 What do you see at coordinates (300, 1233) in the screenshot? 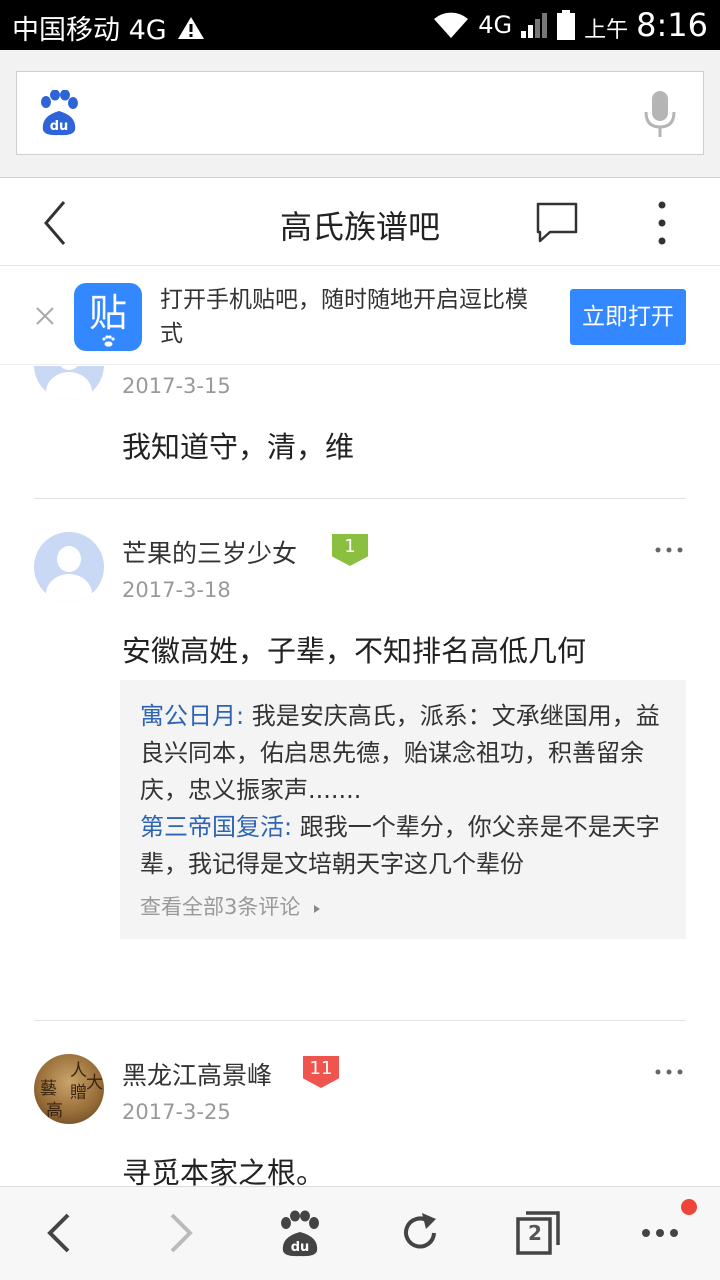
I see `baidu-home-icon: du` at bounding box center [300, 1233].